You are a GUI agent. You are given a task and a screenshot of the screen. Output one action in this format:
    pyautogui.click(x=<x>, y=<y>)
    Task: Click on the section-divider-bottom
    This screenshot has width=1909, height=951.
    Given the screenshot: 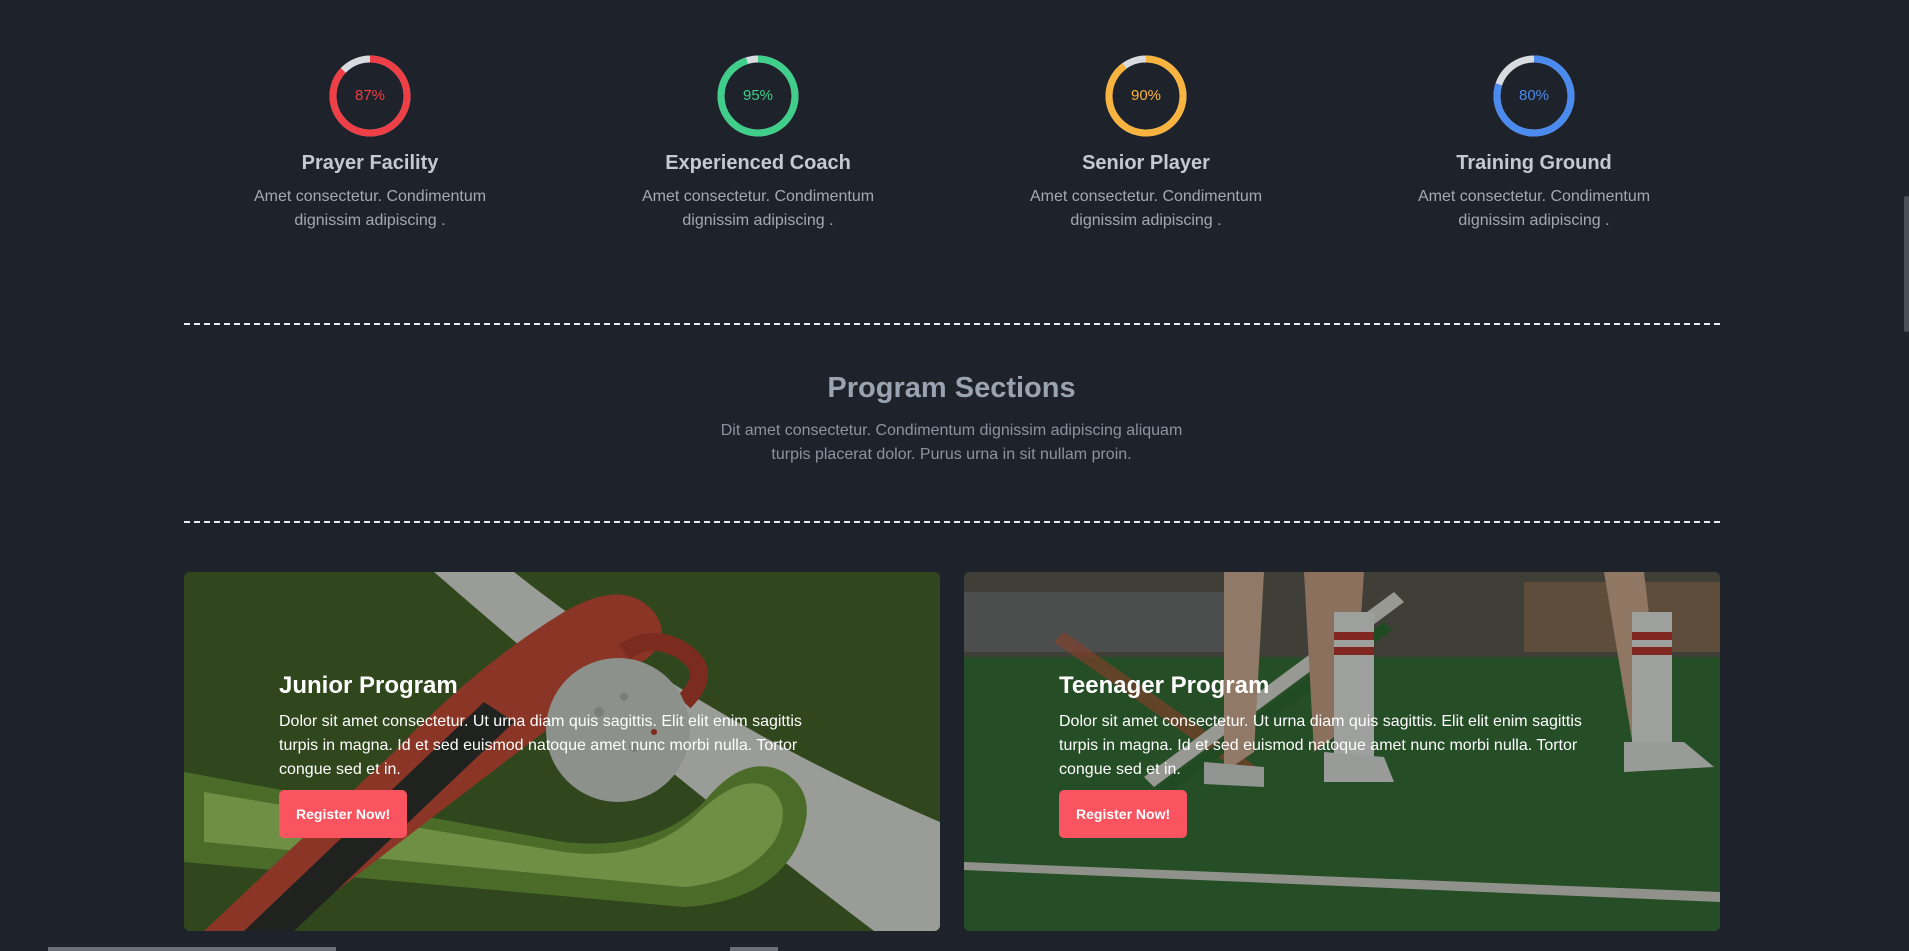 What is the action you would take?
    pyautogui.click(x=952, y=522)
    